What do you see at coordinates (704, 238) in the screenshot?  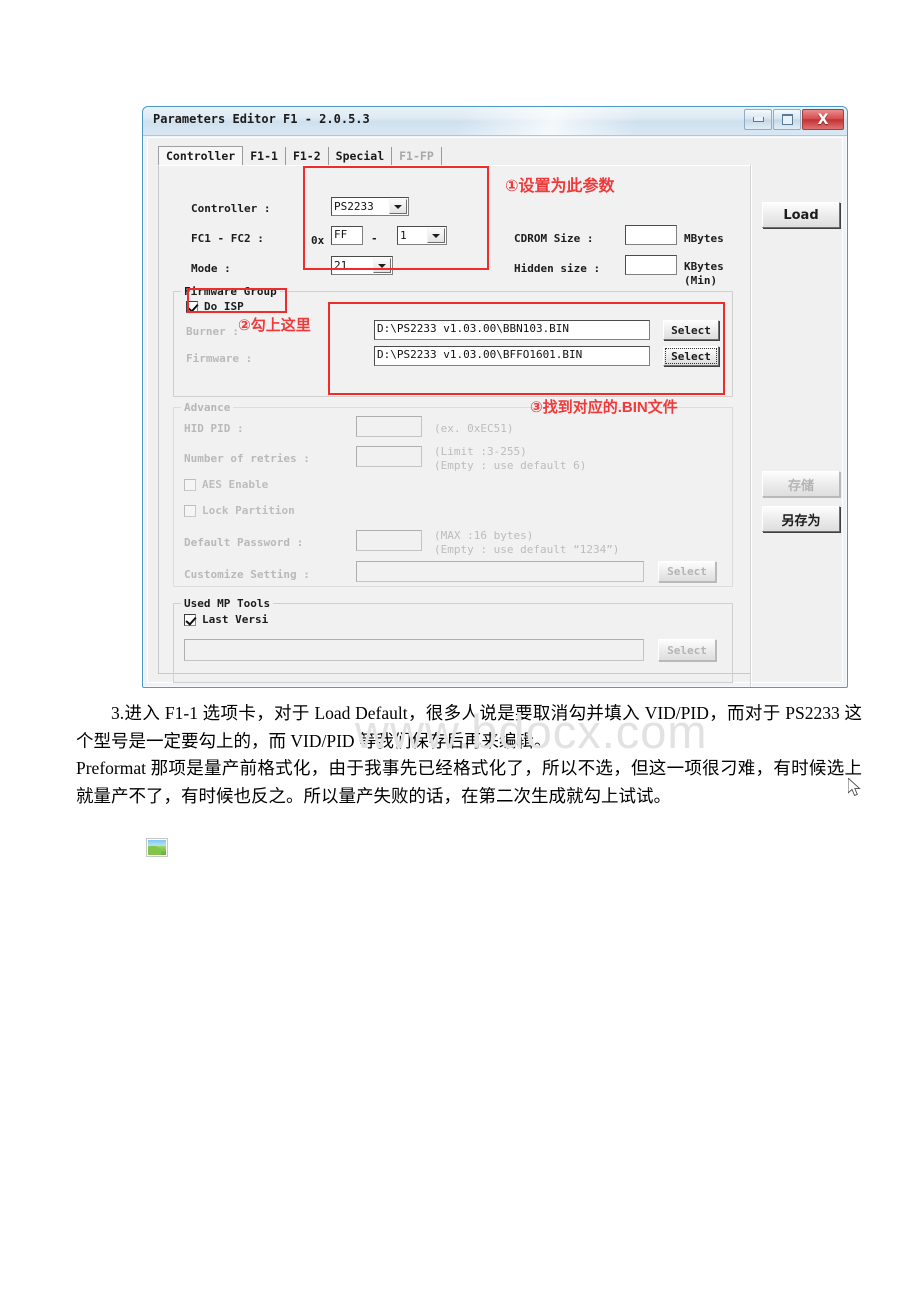 I see `cdrom-size-unit: MBytes` at bounding box center [704, 238].